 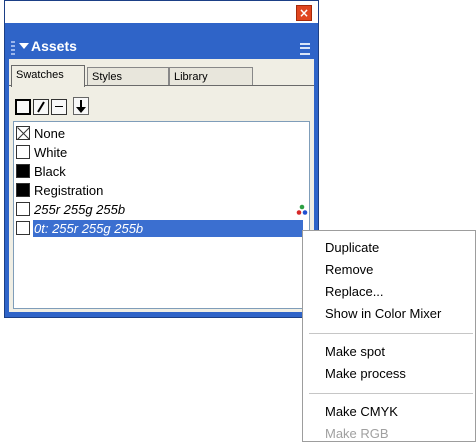 What do you see at coordinates (23, 107) in the screenshot?
I see `fill-swatch-icon` at bounding box center [23, 107].